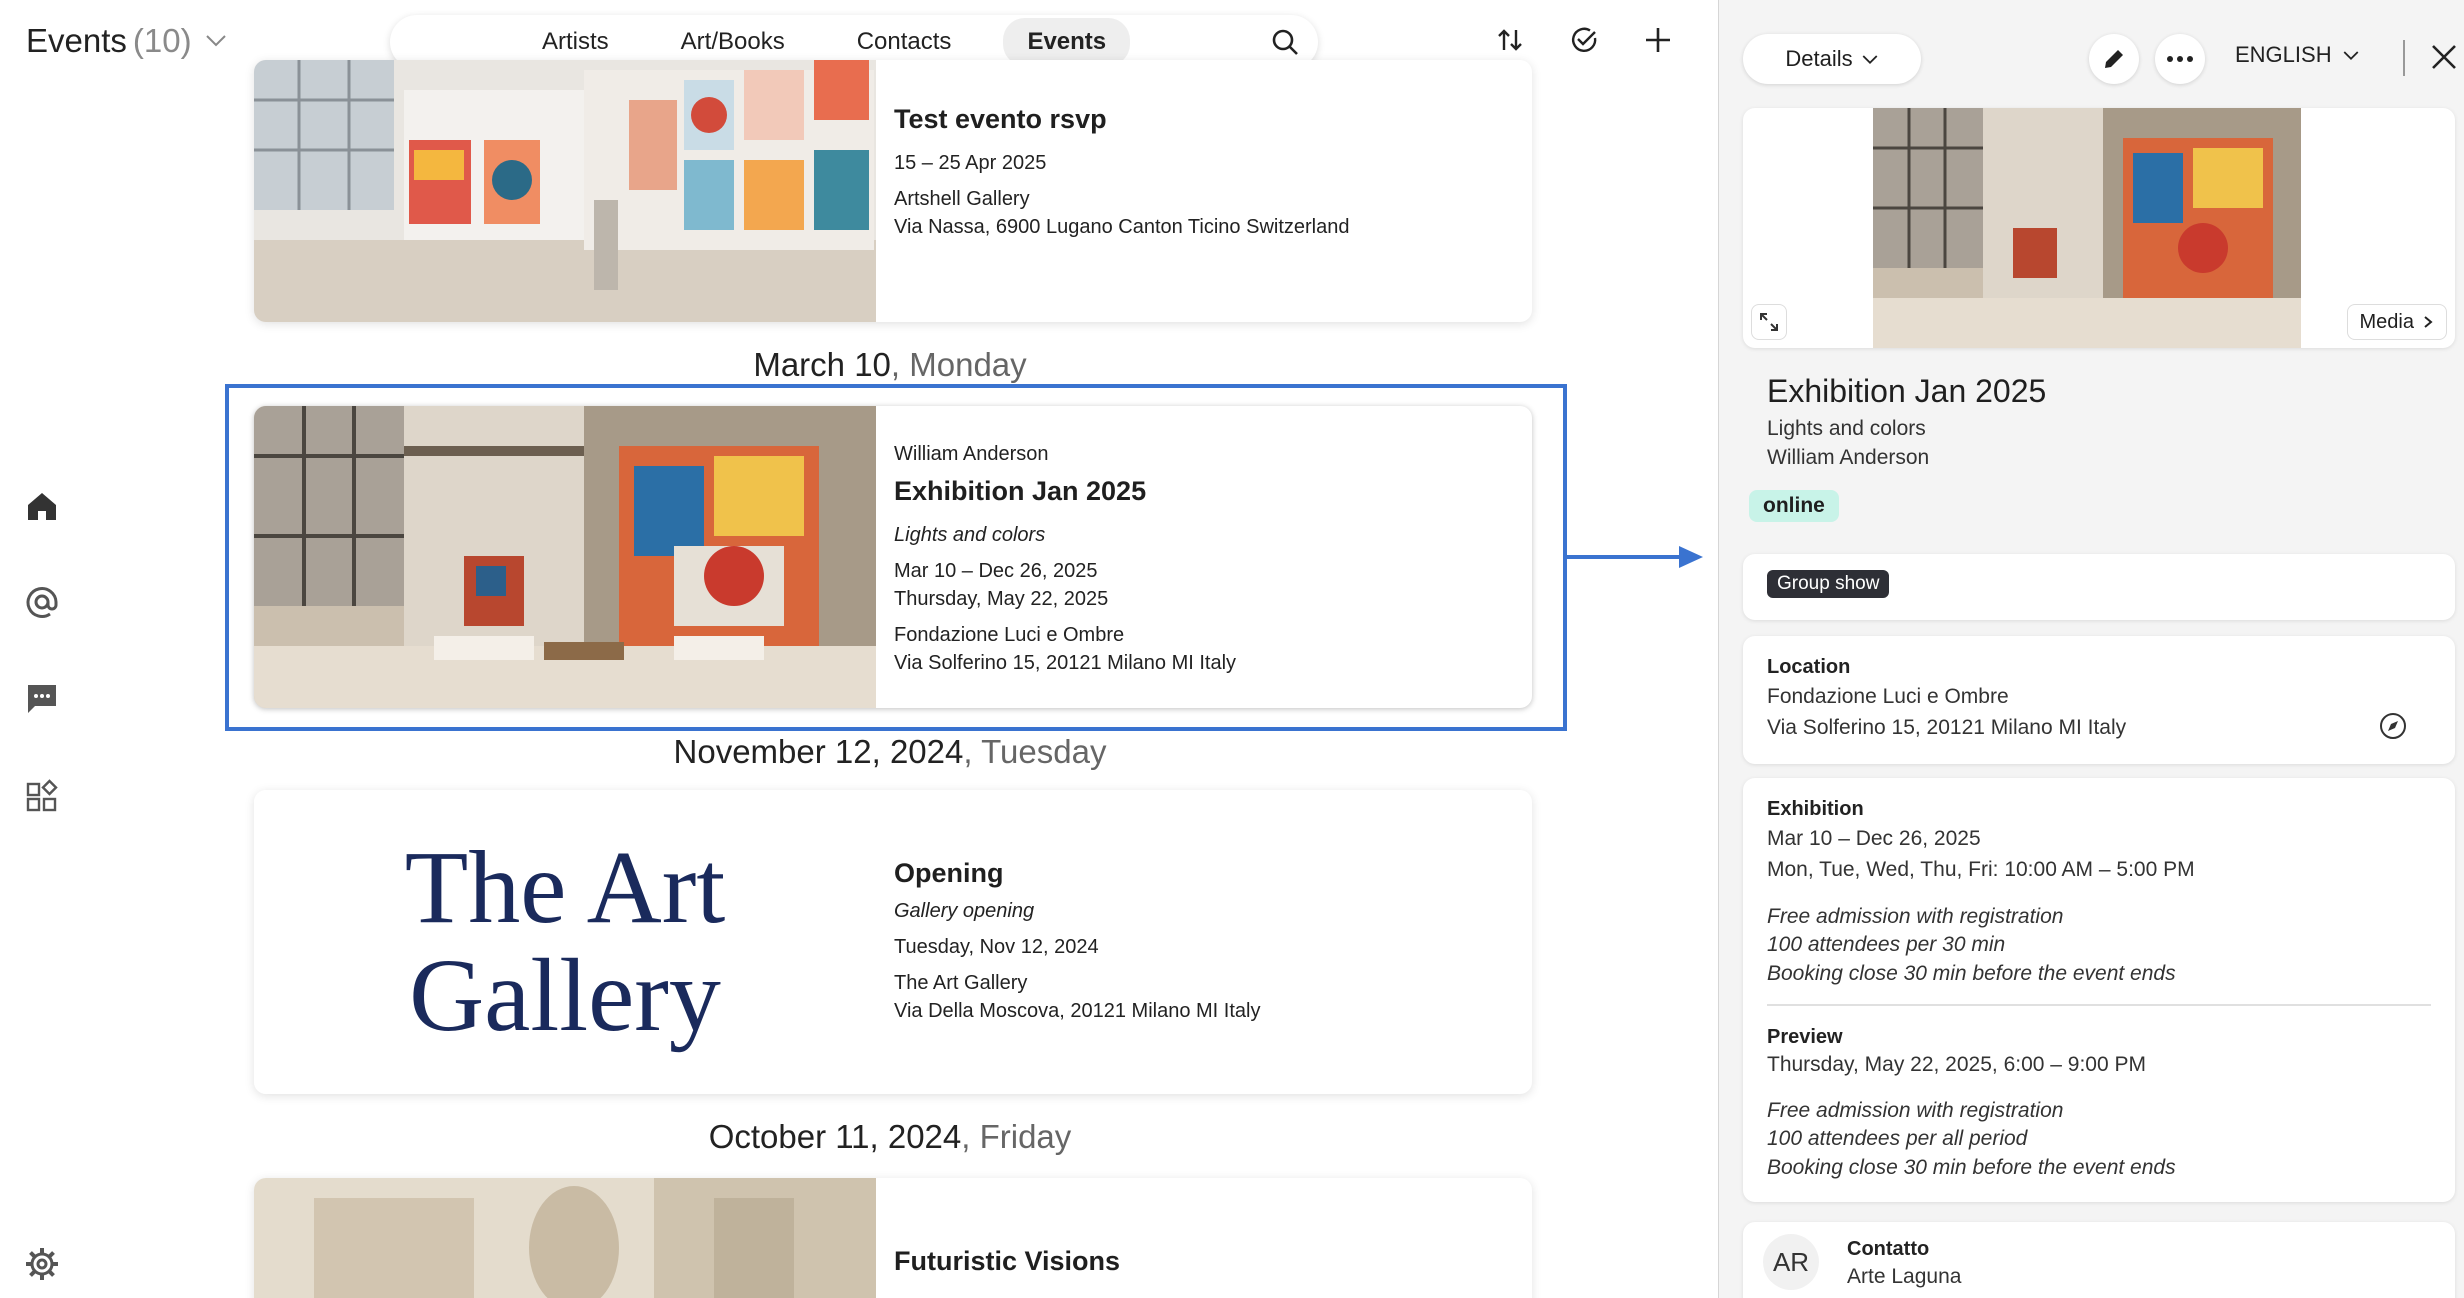 The width and height of the screenshot is (2464, 1298). I want to click on date-header: March 10, Monday, so click(890, 365).